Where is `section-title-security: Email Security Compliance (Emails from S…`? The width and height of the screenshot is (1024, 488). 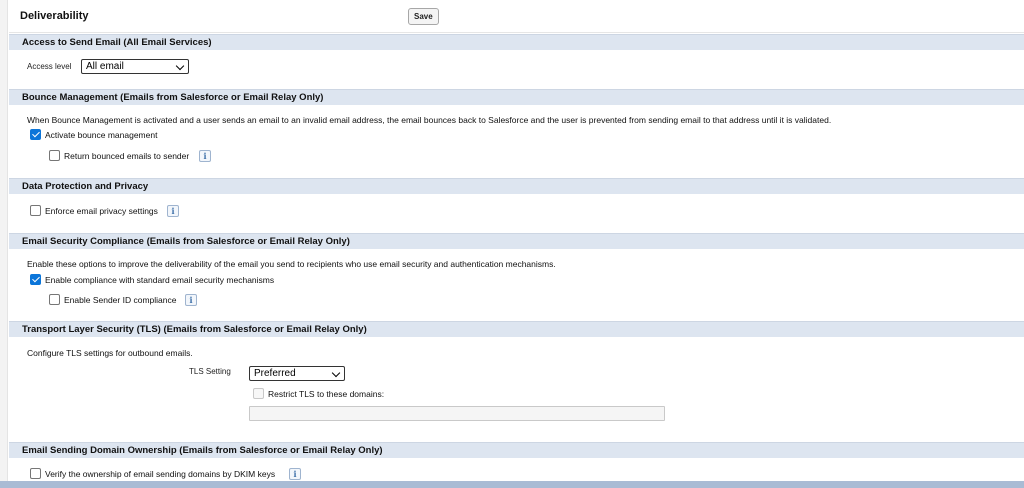 section-title-security: Email Security Compliance (Emails from S… is located at coordinates (186, 241).